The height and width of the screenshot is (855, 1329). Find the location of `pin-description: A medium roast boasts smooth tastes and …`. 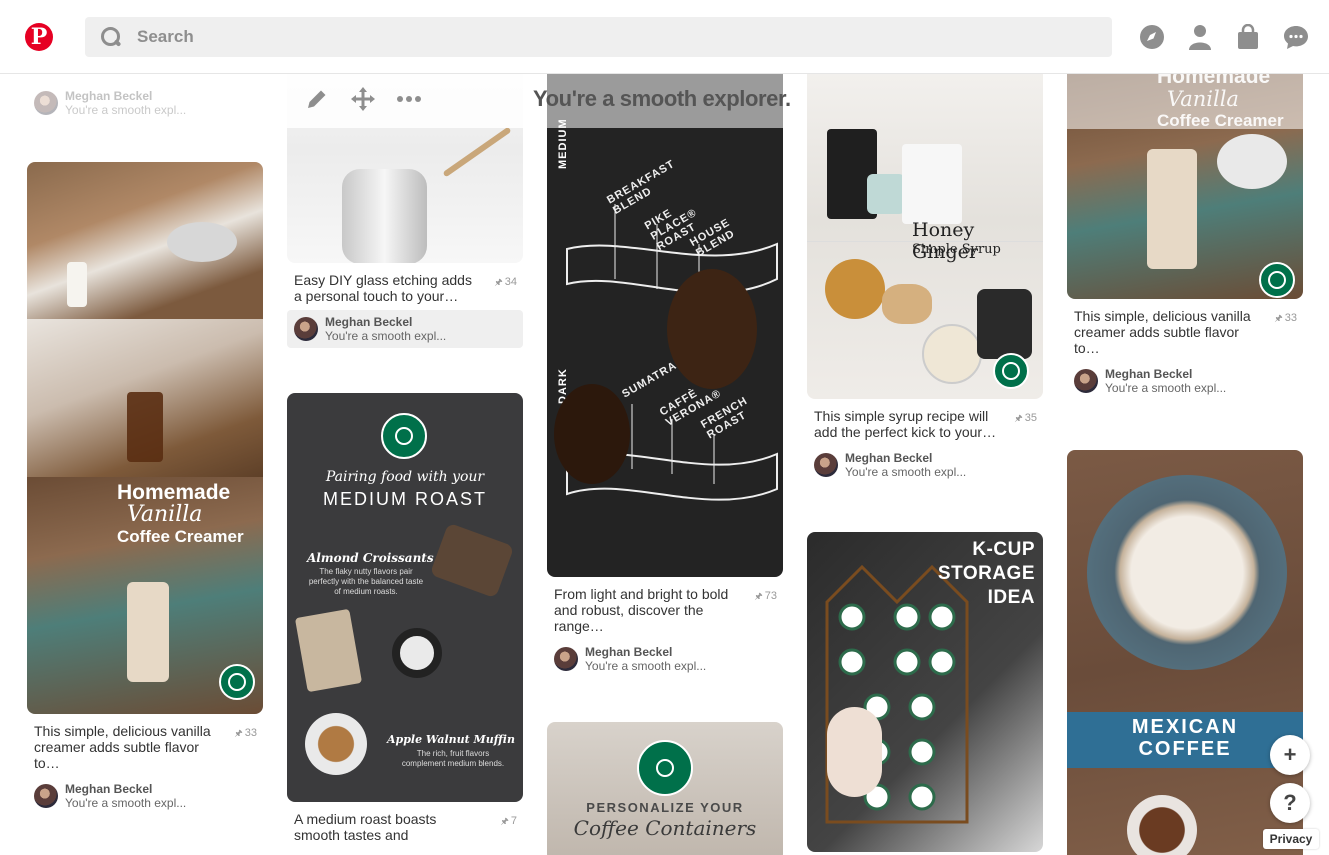

pin-description: A medium roast boasts smooth tastes and … is located at coordinates (405, 822).